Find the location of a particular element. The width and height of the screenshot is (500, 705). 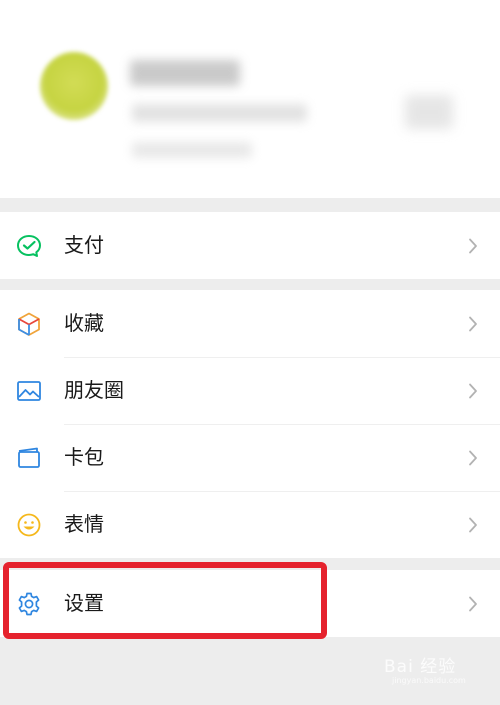

menu-item-moments: 朋友圈 is located at coordinates (250, 390).